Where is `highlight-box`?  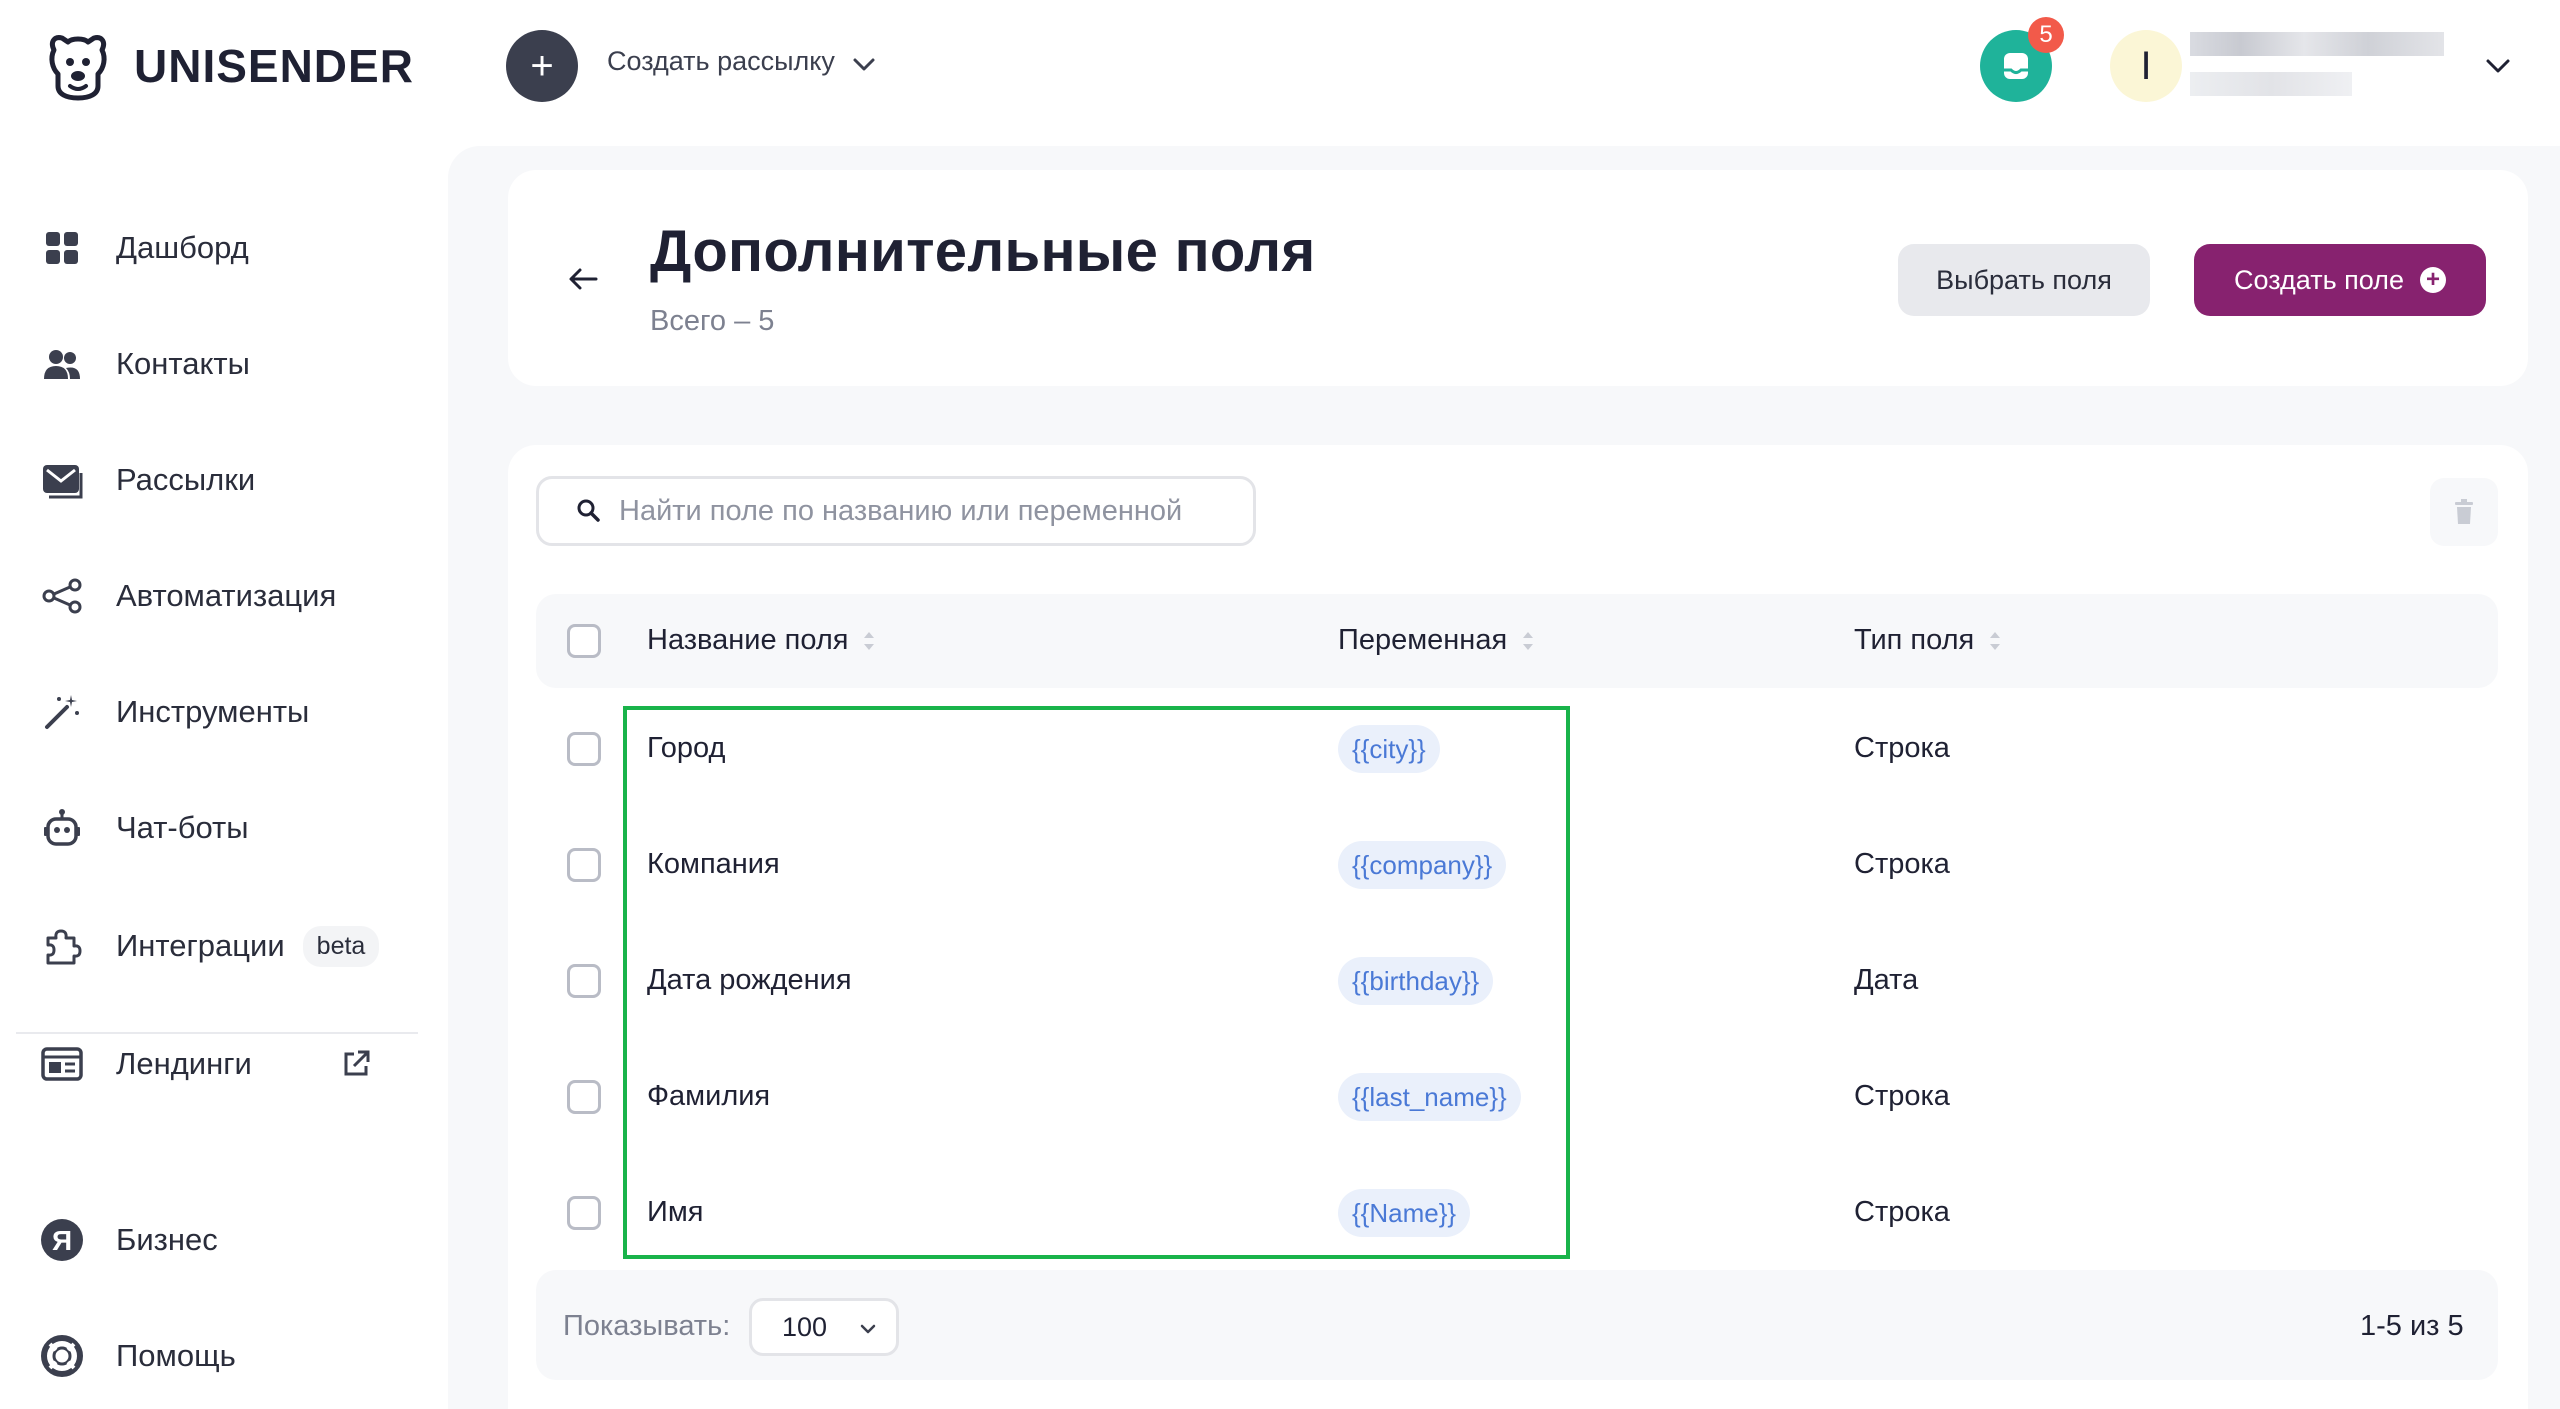 highlight-box is located at coordinates (1096, 982).